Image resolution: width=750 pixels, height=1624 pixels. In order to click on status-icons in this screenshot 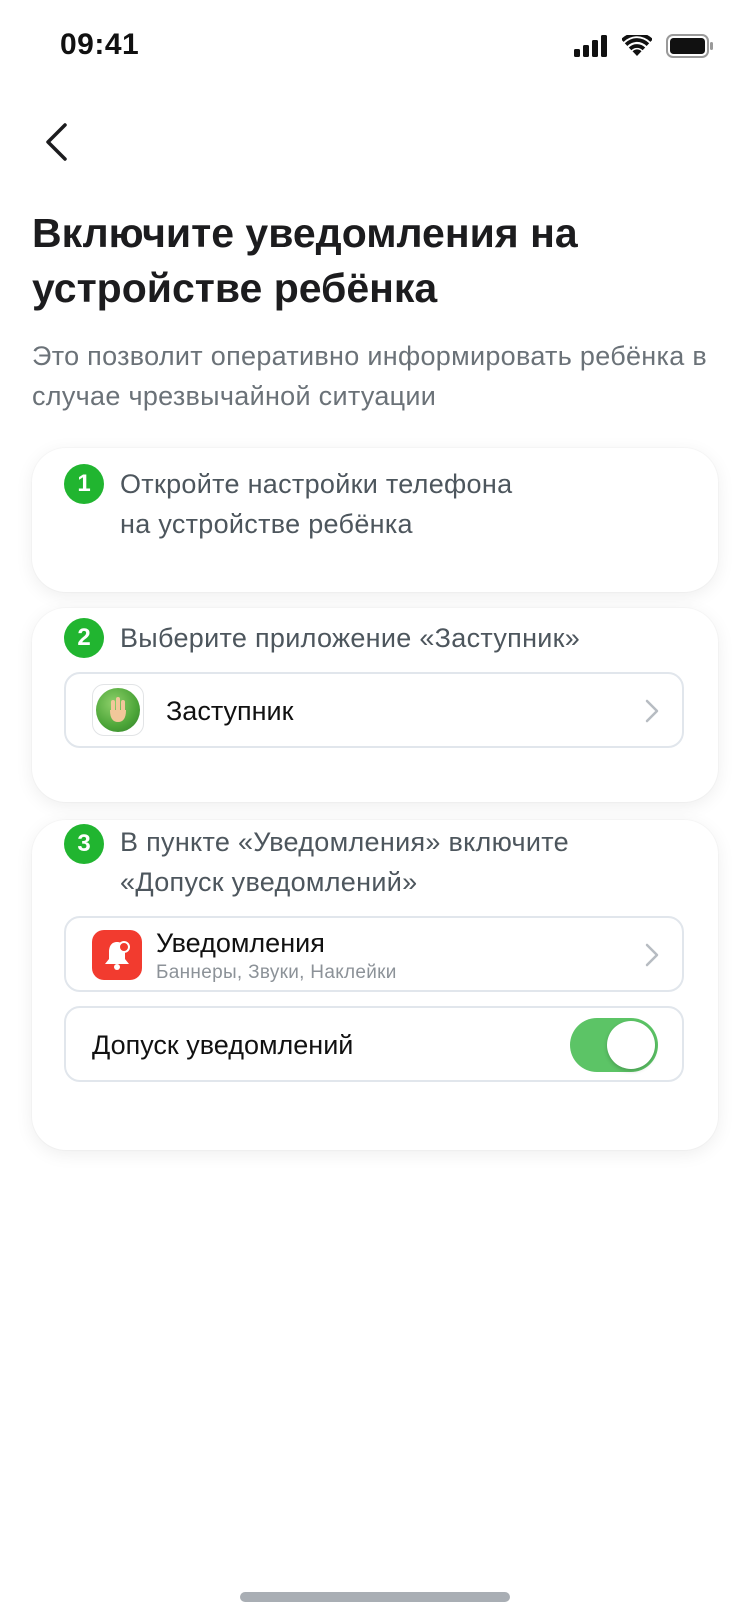, I will do `click(644, 46)`.